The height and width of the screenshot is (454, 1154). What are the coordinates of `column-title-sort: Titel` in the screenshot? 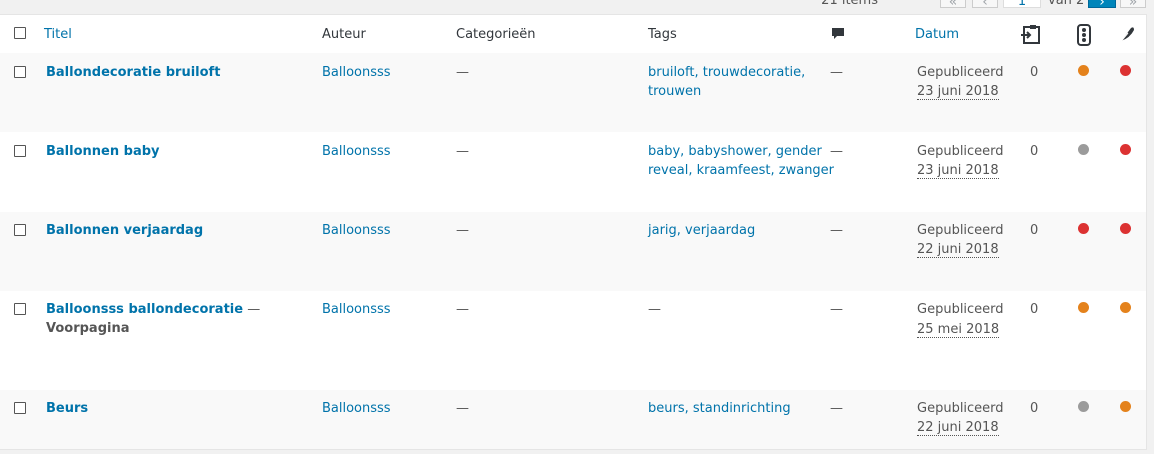 It's located at (58, 34).